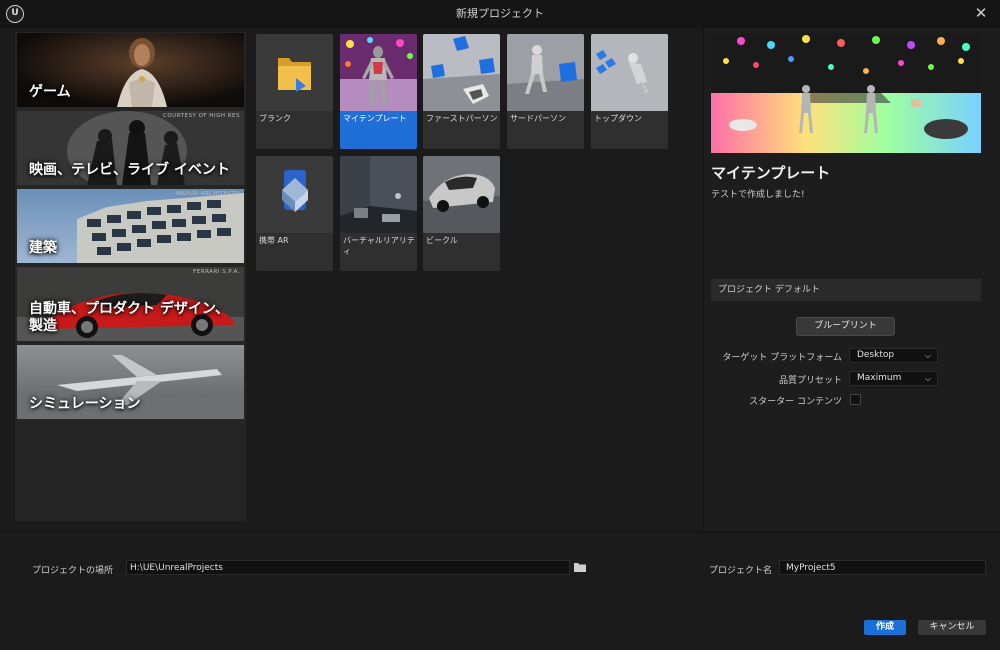  I want to click on category-label: ゲーム, so click(50, 92).